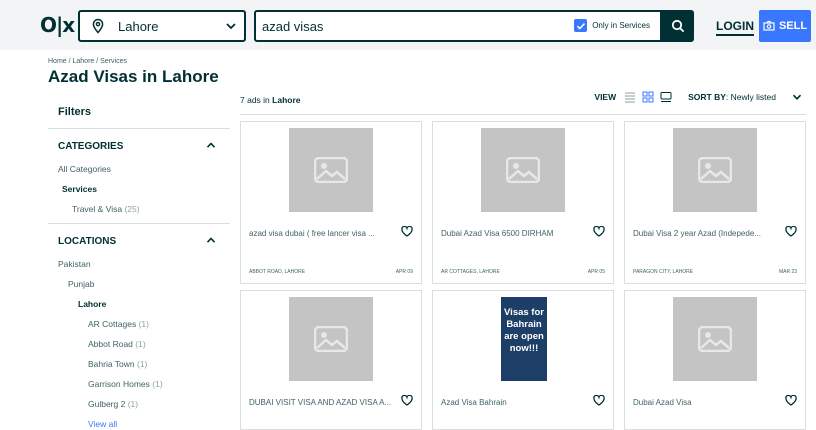  What do you see at coordinates (144, 422) in the screenshot?
I see `view-all-locations-link: View all` at bounding box center [144, 422].